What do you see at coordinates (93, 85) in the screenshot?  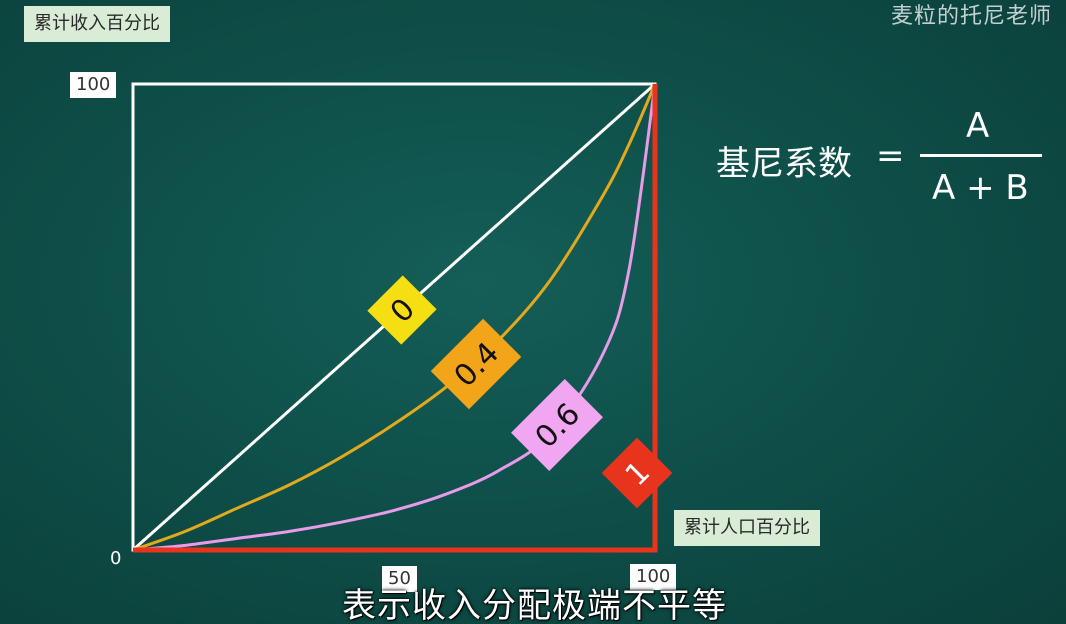 I see `y-tick-label: 100` at bounding box center [93, 85].